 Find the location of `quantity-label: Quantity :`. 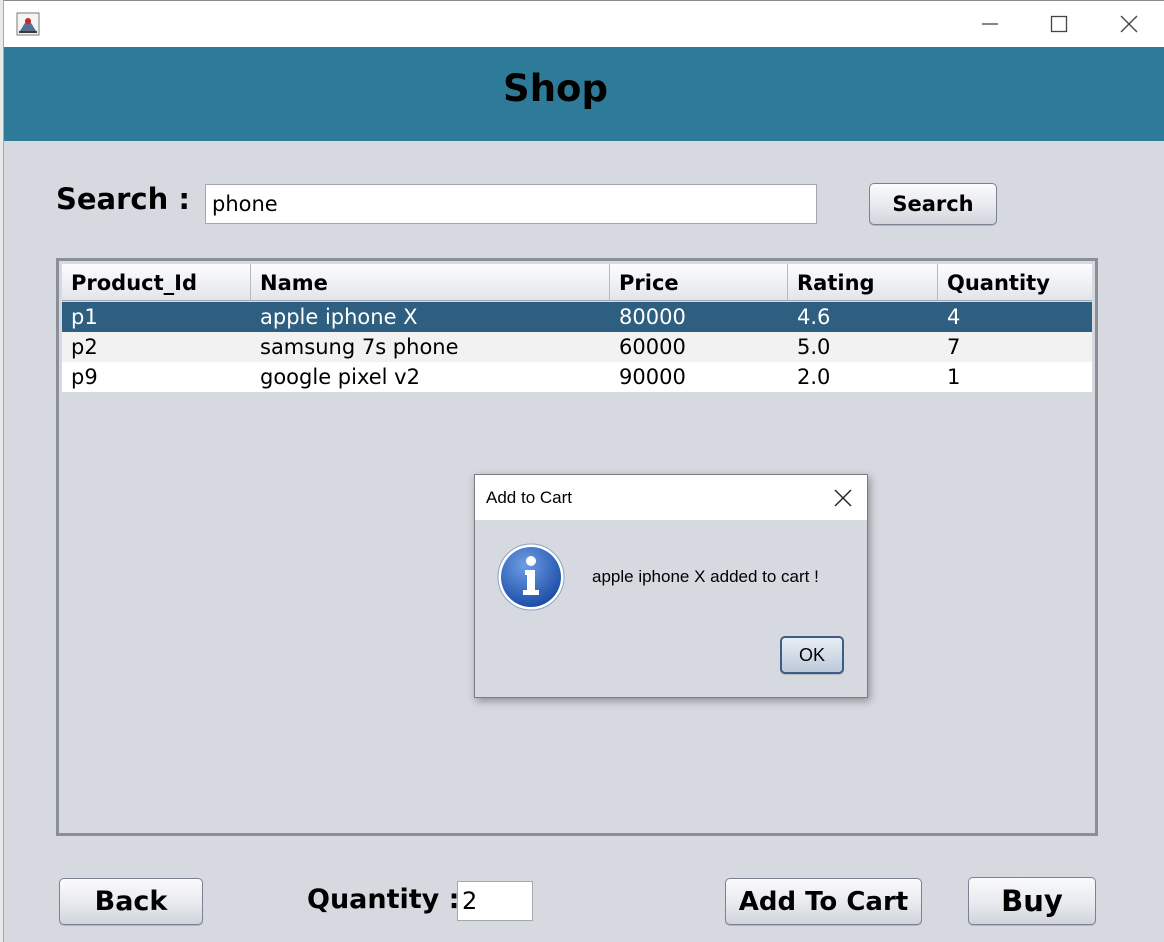

quantity-label: Quantity : is located at coordinates (383, 899).